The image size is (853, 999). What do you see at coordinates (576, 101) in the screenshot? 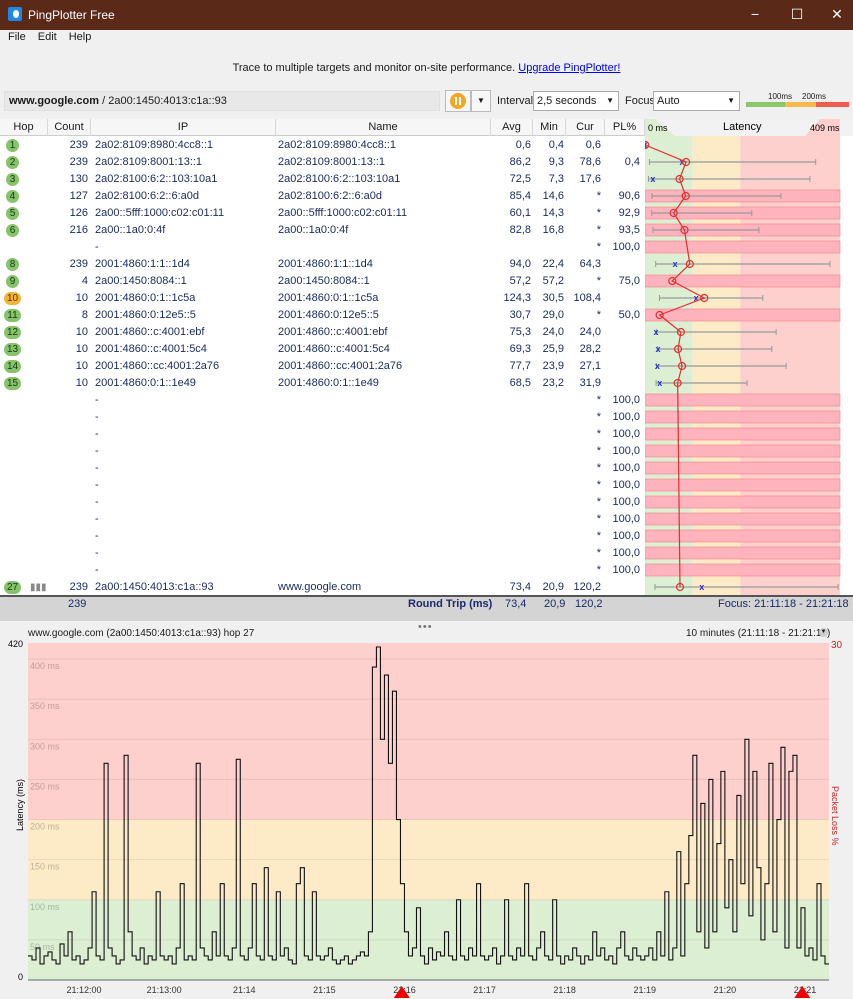
I see `interval-select: 2,5 seconds` at bounding box center [576, 101].